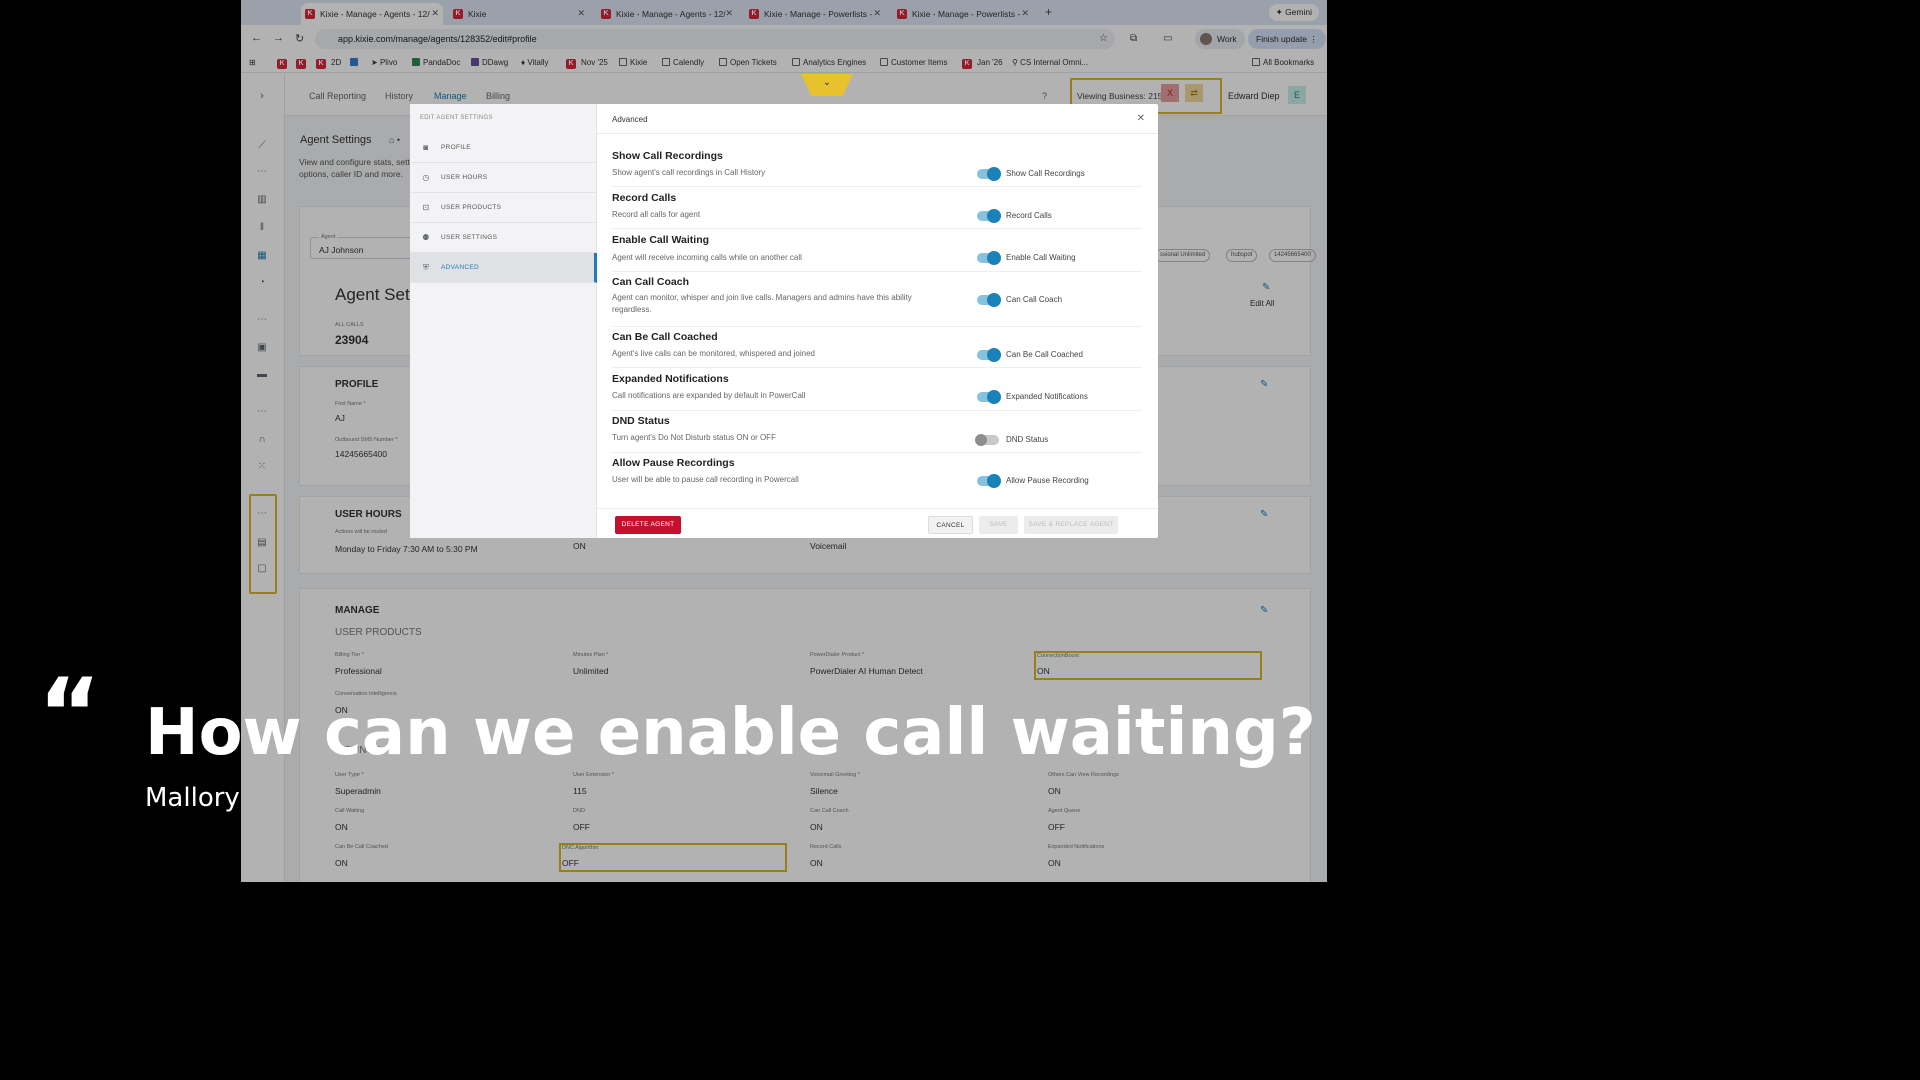  Describe the element at coordinates (503, 208) in the screenshot. I see `modal-nav-user-products: ⊡ USER PRODUCTS` at that location.